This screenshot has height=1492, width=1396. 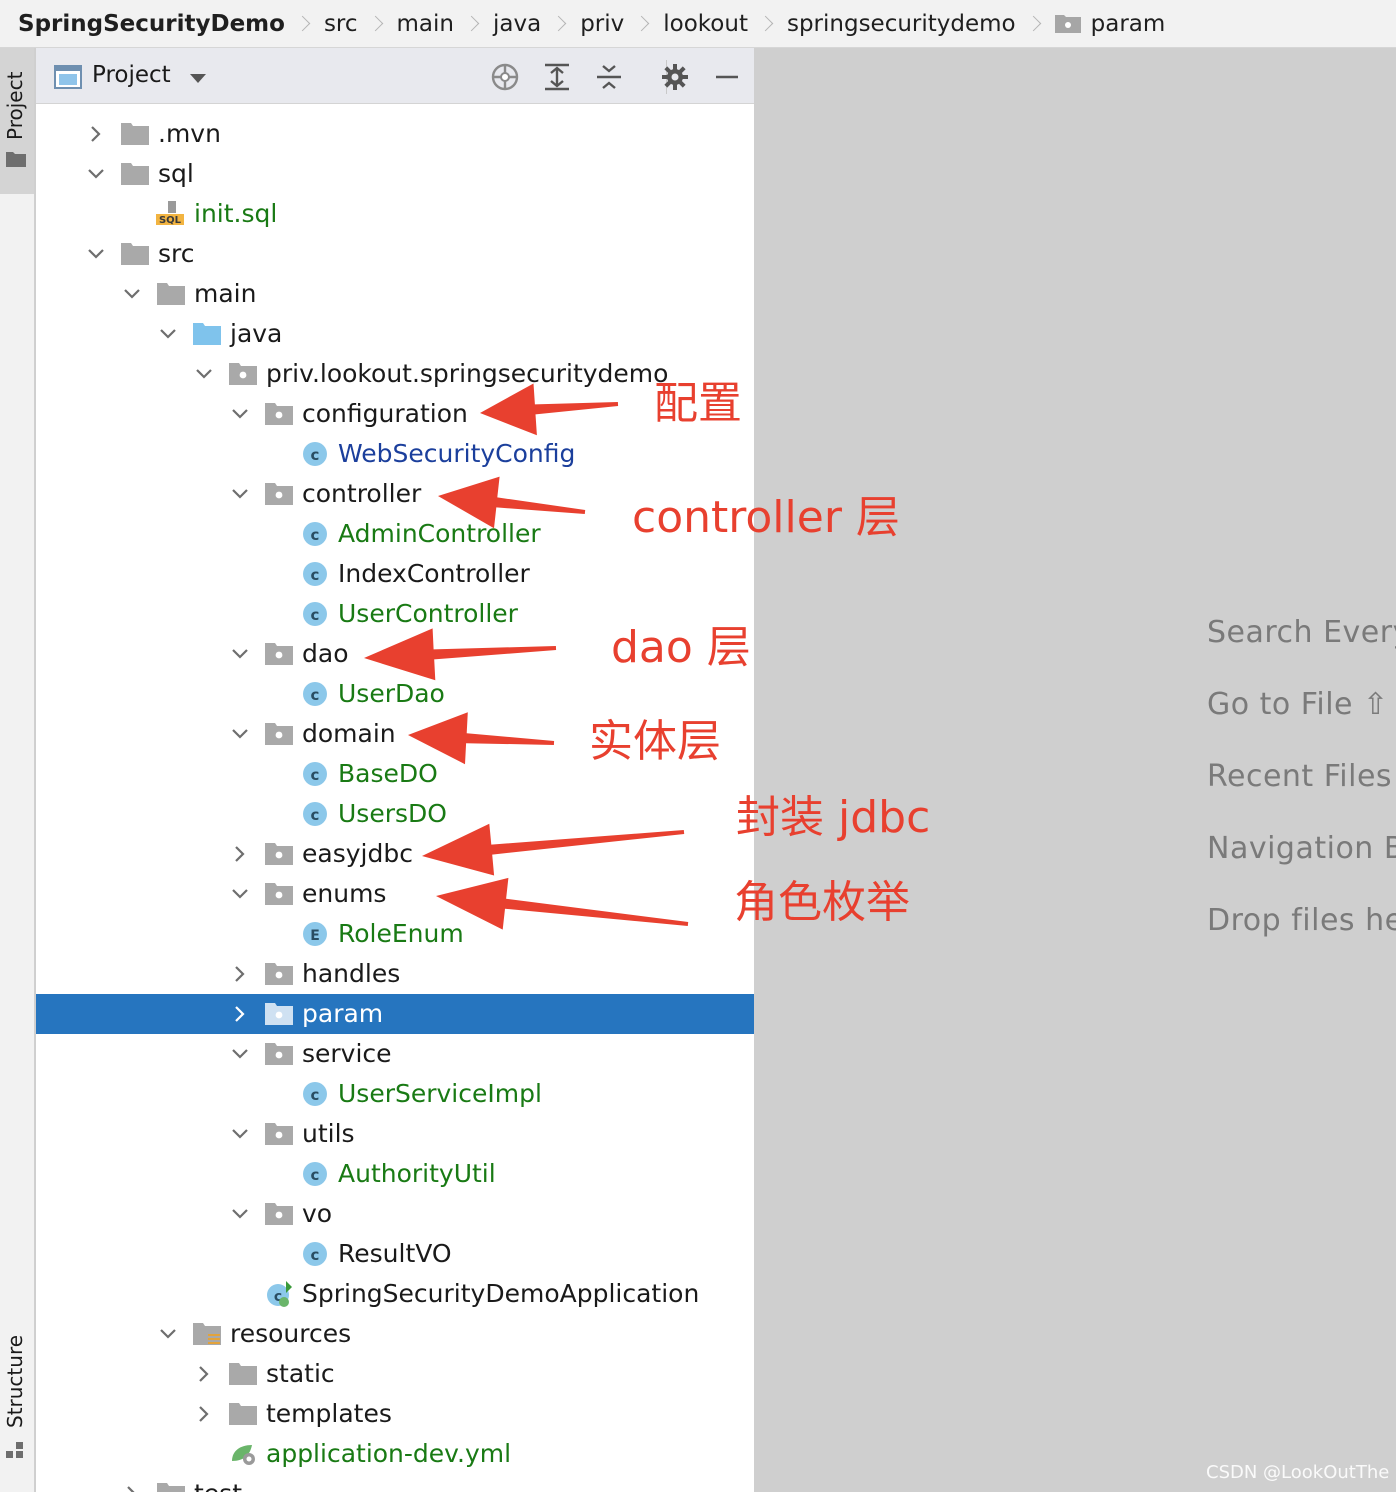 I want to click on yml-file-icon, so click(x=243, y=1455).